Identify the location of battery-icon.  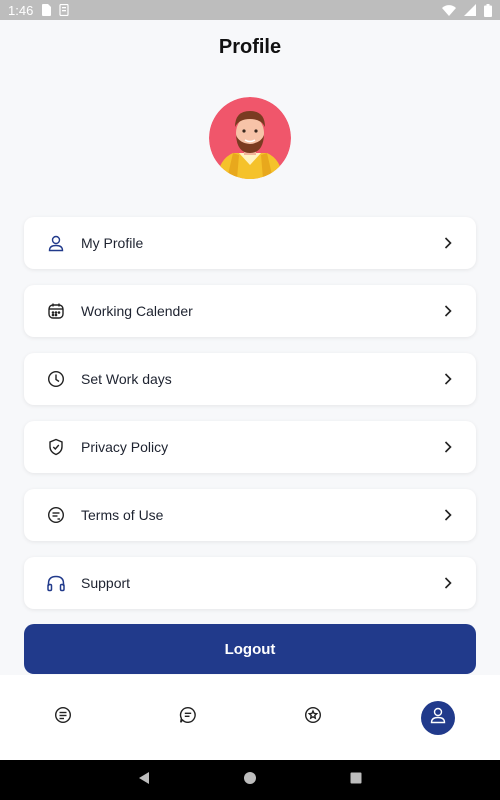
(488, 10).